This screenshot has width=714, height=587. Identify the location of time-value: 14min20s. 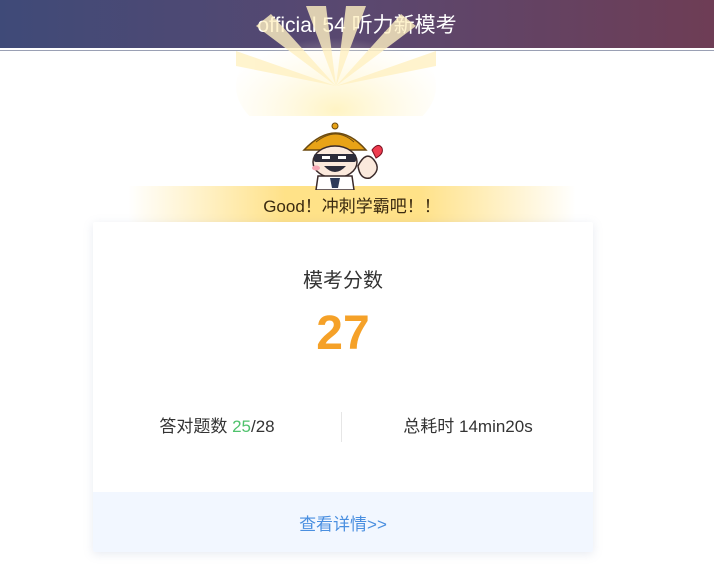
(496, 426).